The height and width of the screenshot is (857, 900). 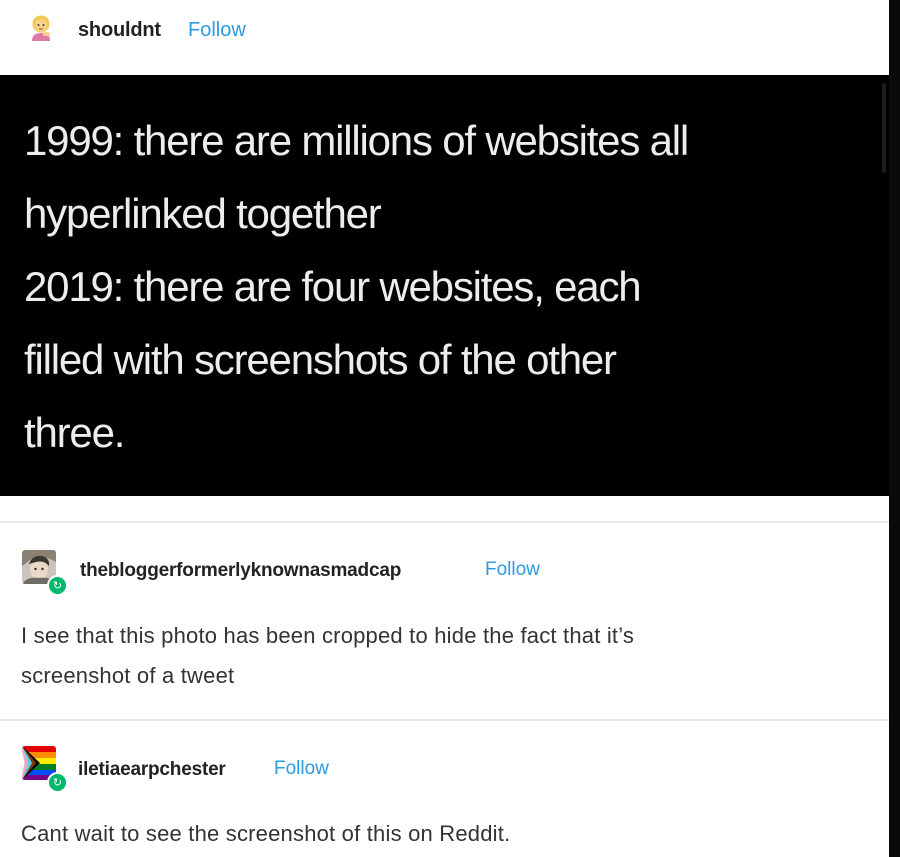 What do you see at coordinates (119, 30) in the screenshot?
I see `original-poster-username: shouldnt` at bounding box center [119, 30].